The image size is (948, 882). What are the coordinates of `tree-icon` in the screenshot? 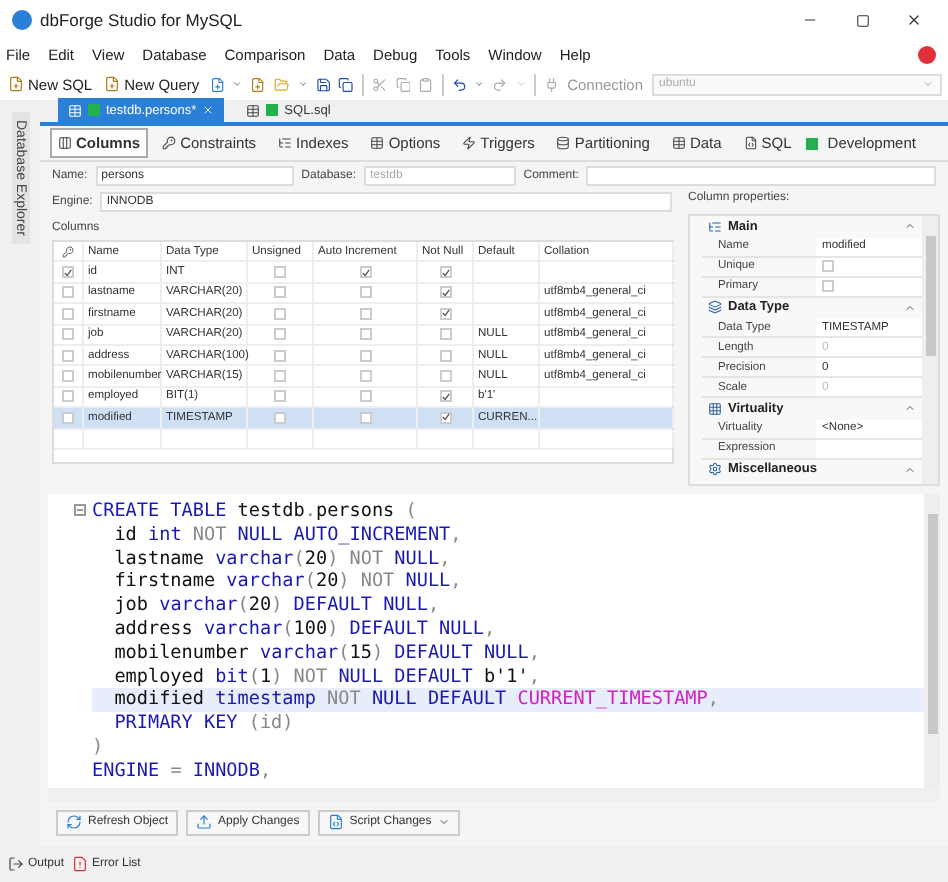 It's located at (285, 143).